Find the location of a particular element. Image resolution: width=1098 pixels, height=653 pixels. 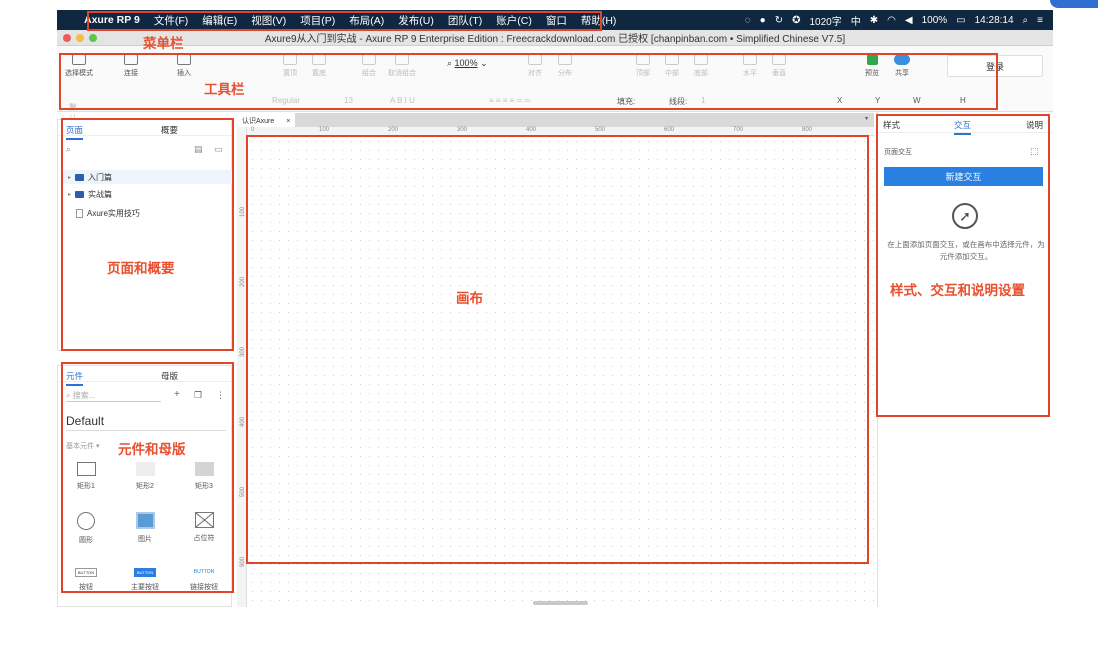

sync-icon: ↻ is located at coordinates (779, 20).